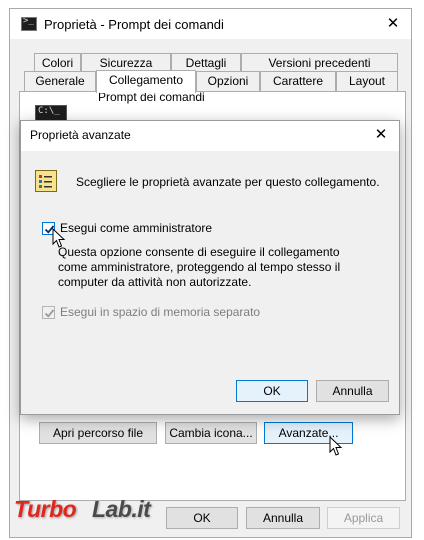 The height and width of the screenshot is (540, 424). Describe the element at coordinates (98, 433) in the screenshot. I see `open-file-location-button: Apri percorso file` at that location.